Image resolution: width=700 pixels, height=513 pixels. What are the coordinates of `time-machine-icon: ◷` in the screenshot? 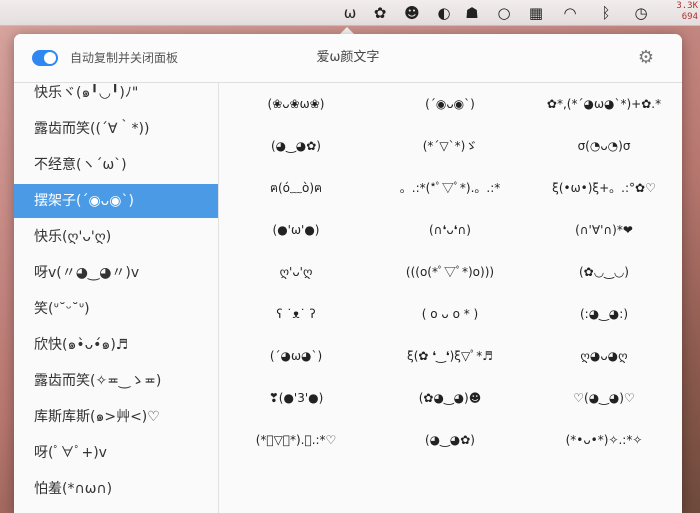 It's located at (641, 13).